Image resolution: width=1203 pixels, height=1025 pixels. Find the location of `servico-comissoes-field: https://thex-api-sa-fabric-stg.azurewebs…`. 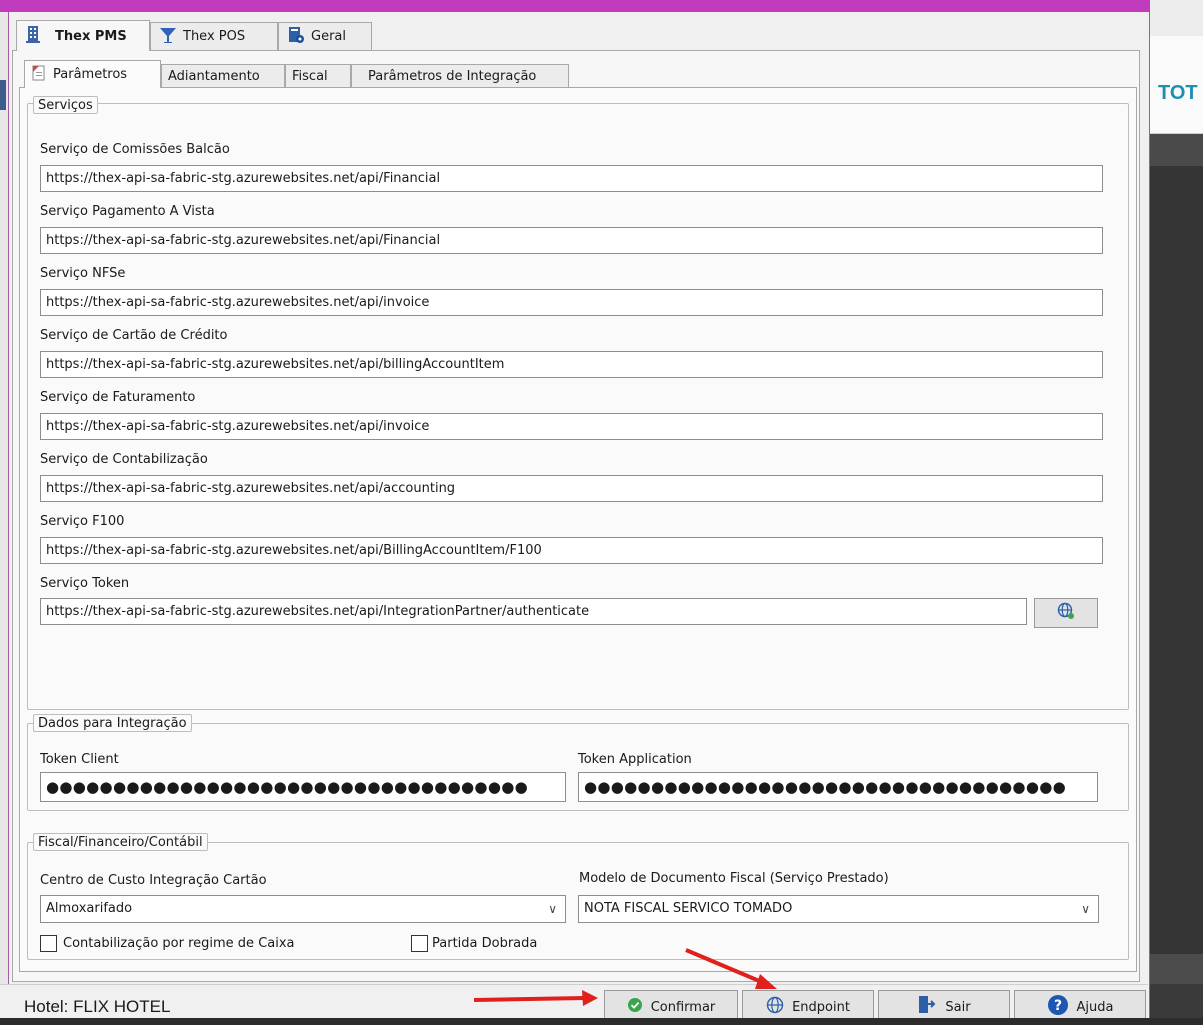

servico-comissoes-field: https://thex-api-sa-fabric-stg.azurewebs… is located at coordinates (571, 178).